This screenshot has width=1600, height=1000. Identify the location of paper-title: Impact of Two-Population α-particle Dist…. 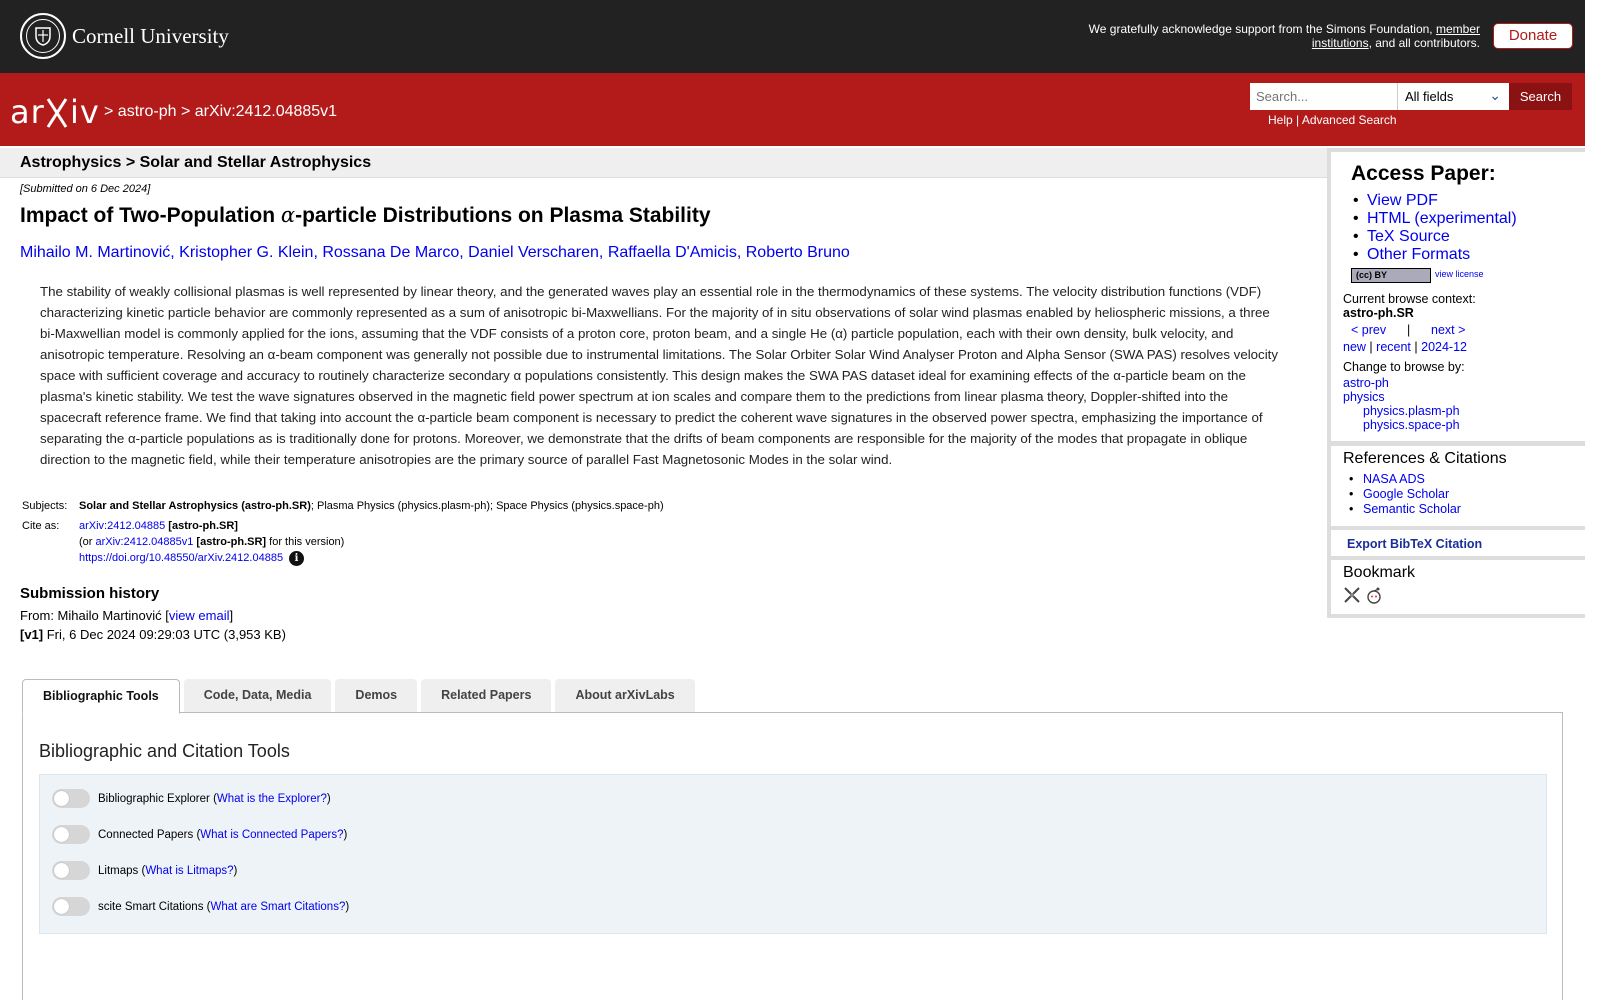
(365, 215).